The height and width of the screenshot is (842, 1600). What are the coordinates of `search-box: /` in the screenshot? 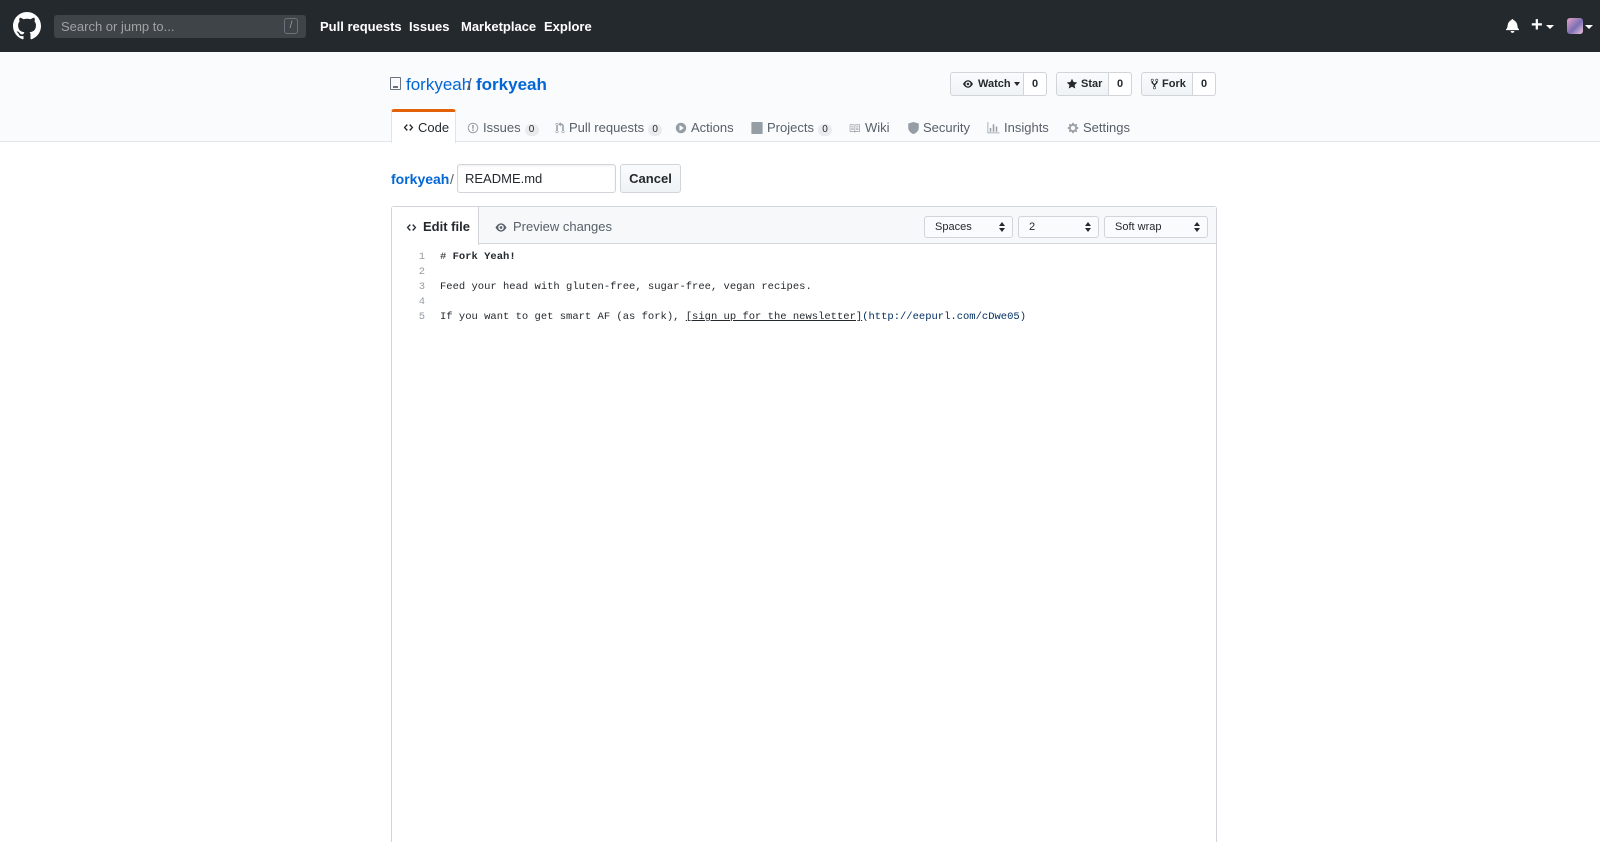 It's located at (180, 26).